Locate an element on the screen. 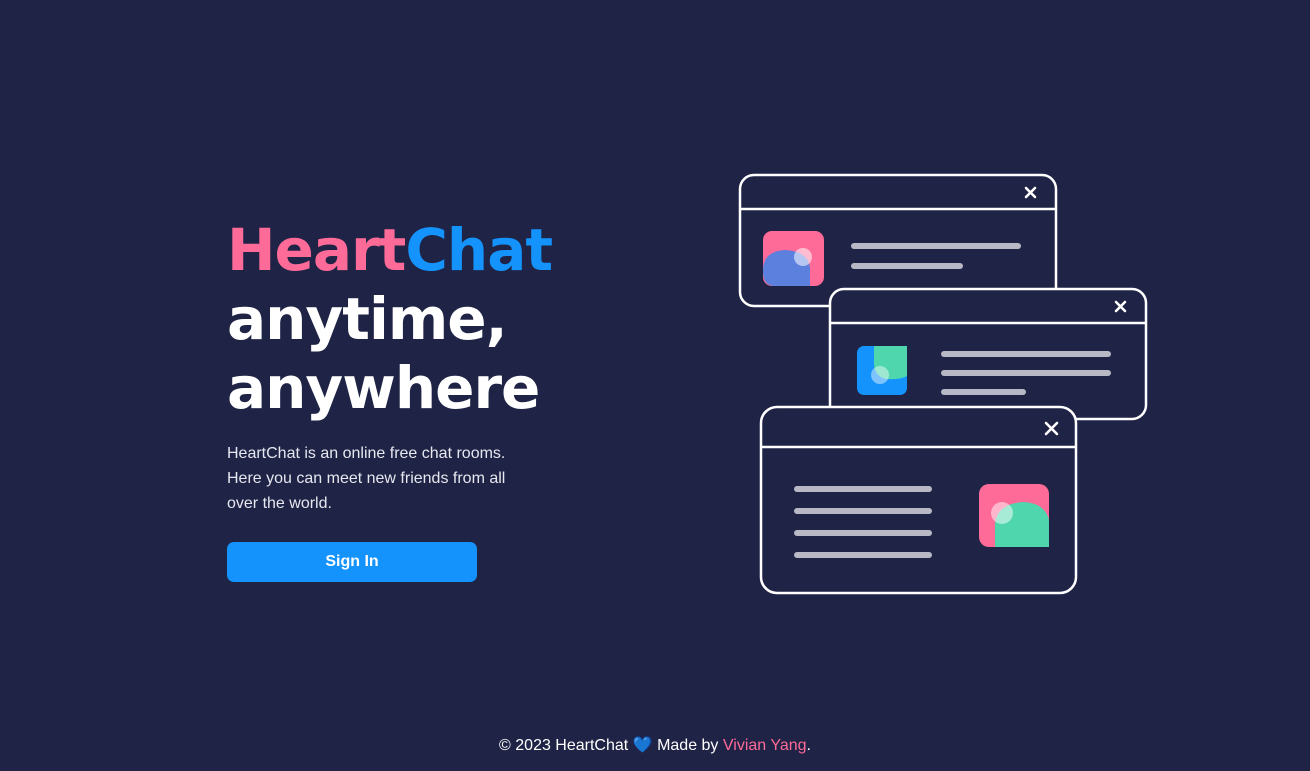 This screenshot has width=1310, height=771. brand-name: HeartChat is located at coordinates (390, 250).